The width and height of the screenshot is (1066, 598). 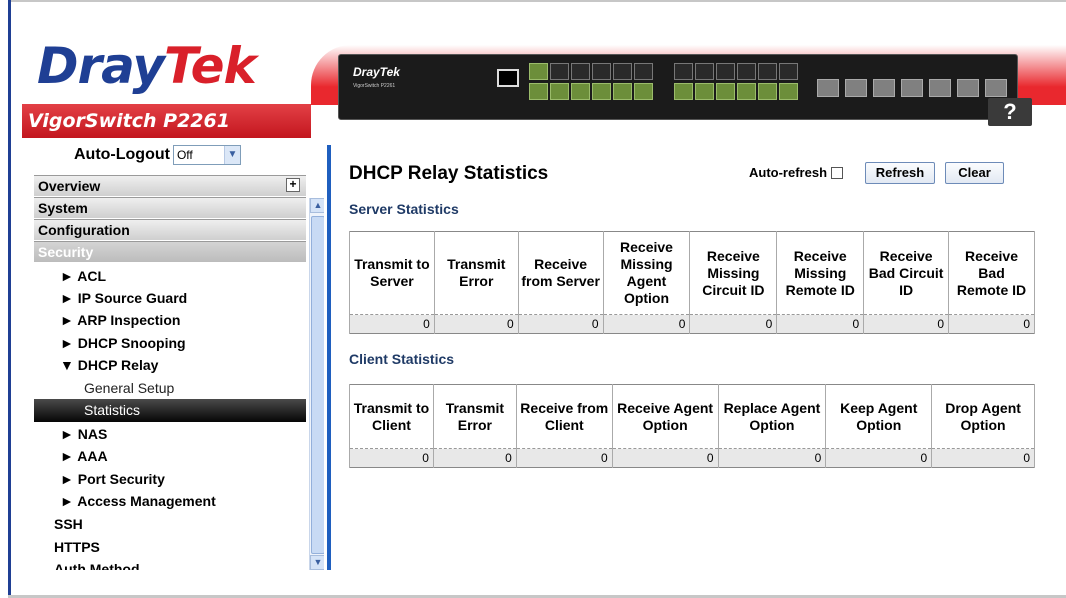 What do you see at coordinates (123, 343) in the screenshot?
I see `nav-item-dhcp-snooping: ► DHCP Snooping` at bounding box center [123, 343].